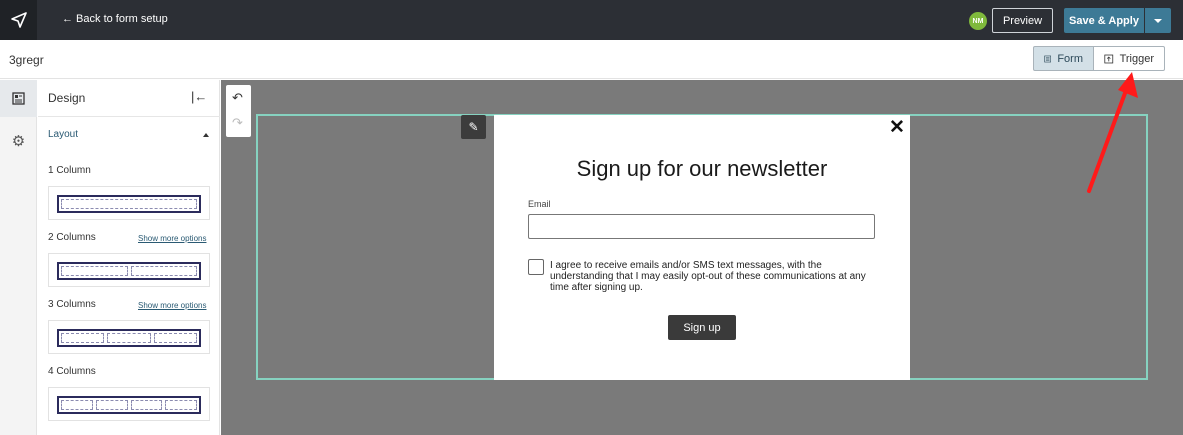  I want to click on gear-icon: ⚙, so click(18, 141).